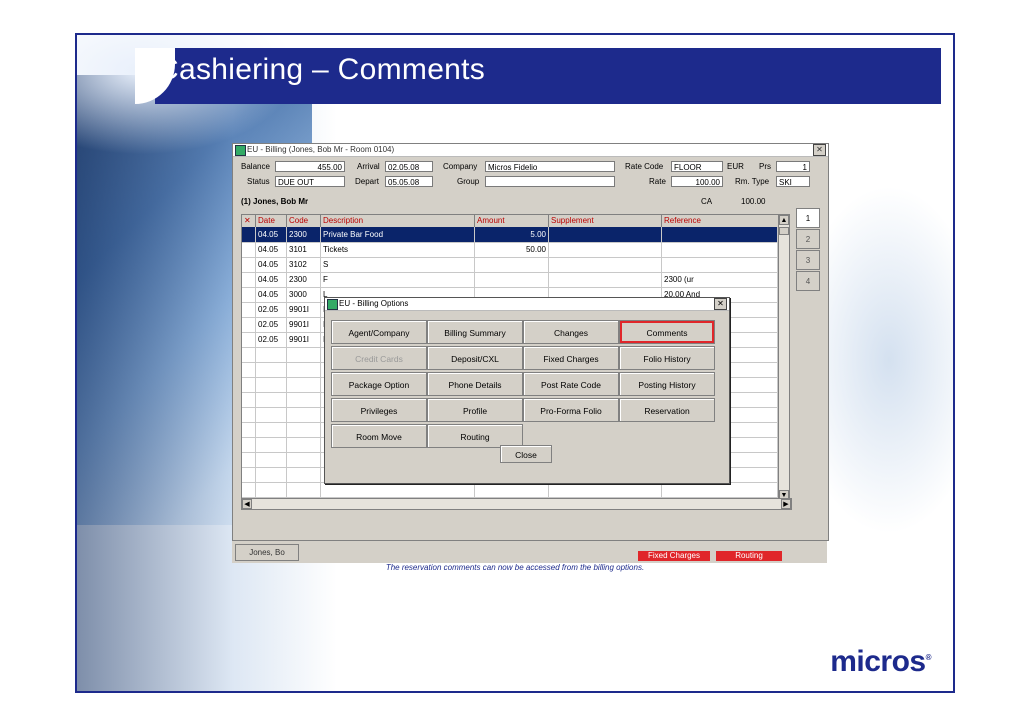  What do you see at coordinates (526, 454) in the screenshot?
I see `close-button: Close` at bounding box center [526, 454].